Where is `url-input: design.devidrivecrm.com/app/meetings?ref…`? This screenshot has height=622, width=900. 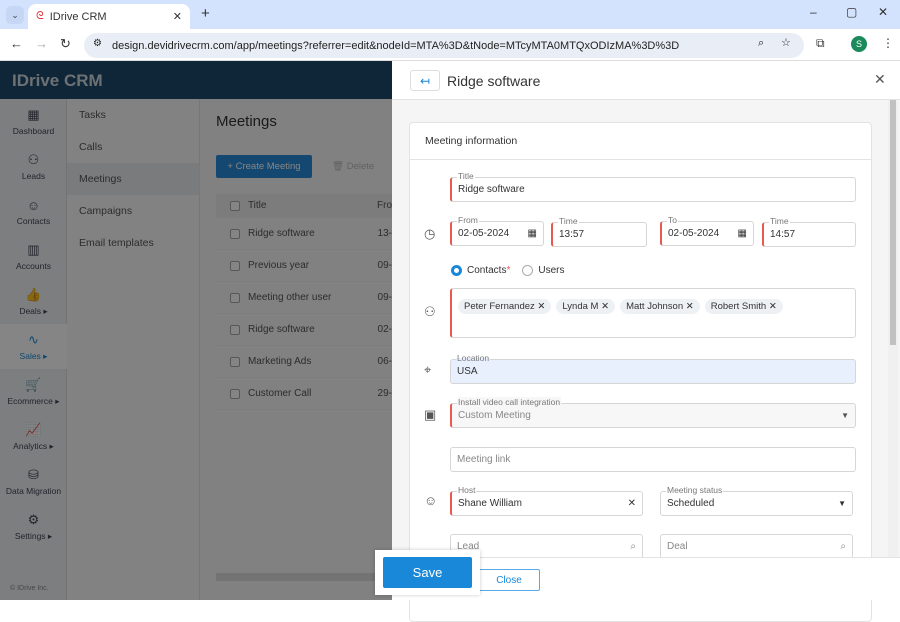 url-input: design.devidrivecrm.com/app/meetings?ref… is located at coordinates (444, 45).